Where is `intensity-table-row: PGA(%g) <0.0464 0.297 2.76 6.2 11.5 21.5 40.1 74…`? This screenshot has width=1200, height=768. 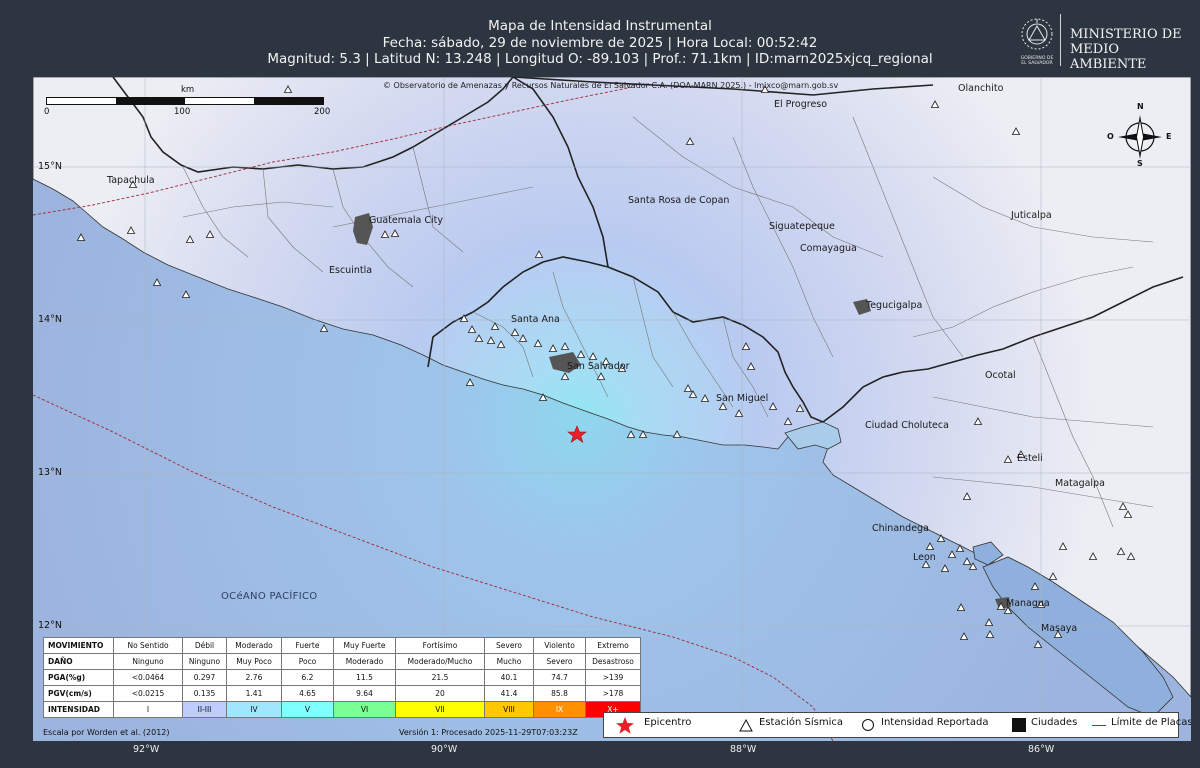 intensity-table-row: PGA(%g) <0.0464 0.297 2.76 6.2 11.5 21.5 40.1 74… is located at coordinates (342, 677).